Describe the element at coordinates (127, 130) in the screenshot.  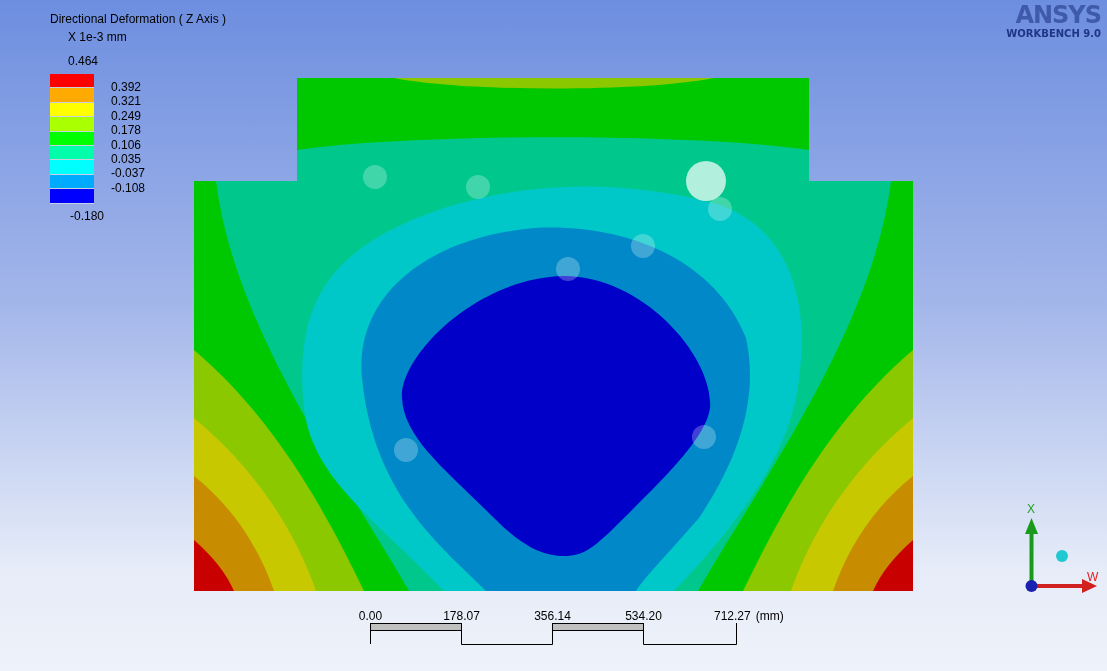
I see `legend-value: 0.178` at that location.